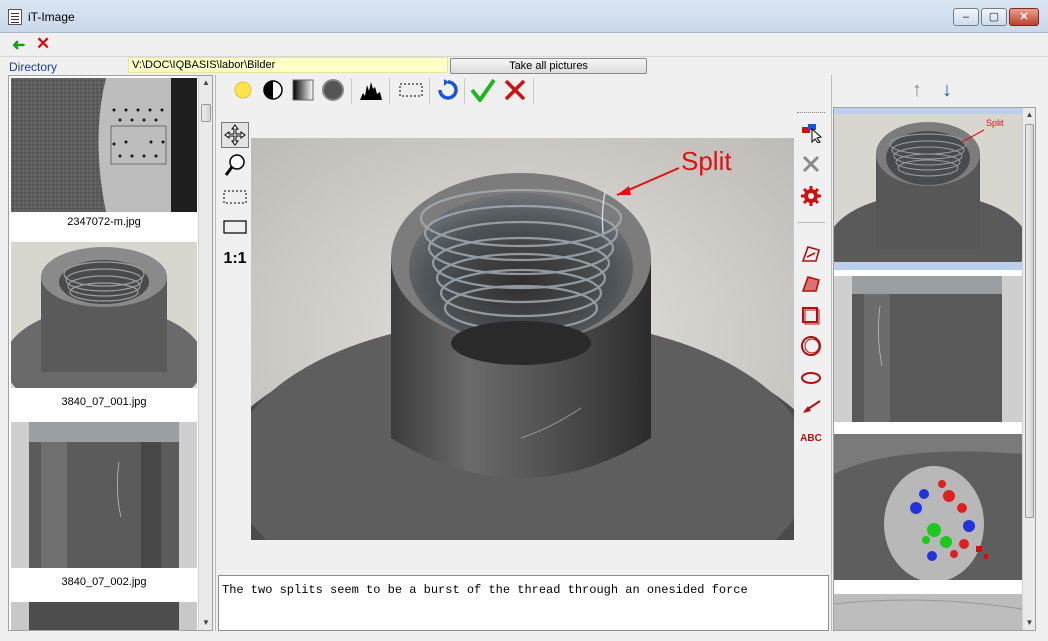  I want to click on settings-gear-icon, so click(811, 196).